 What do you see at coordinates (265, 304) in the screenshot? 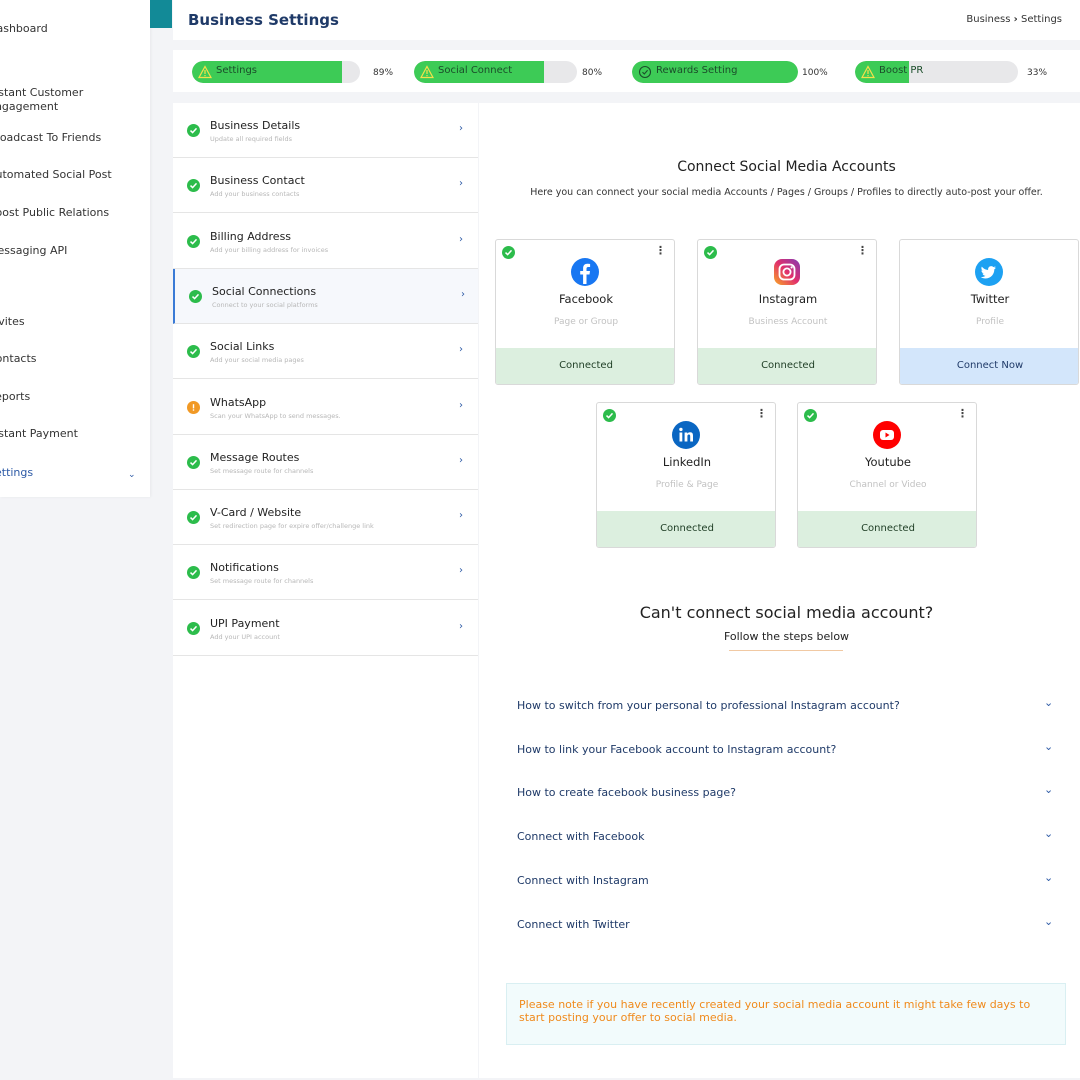
I see `step-subtitle: Connect to your social platforms` at bounding box center [265, 304].